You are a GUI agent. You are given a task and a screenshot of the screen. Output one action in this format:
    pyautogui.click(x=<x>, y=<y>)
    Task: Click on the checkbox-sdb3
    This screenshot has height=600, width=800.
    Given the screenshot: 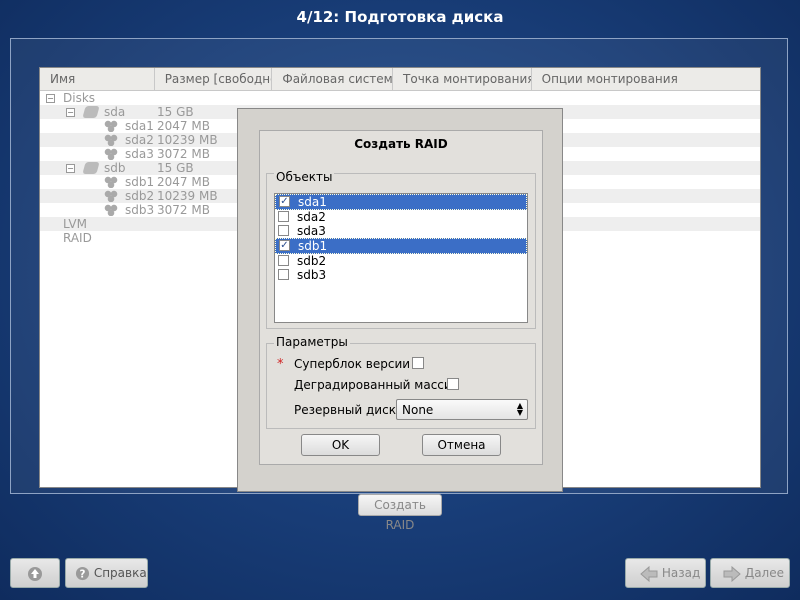 What is the action you would take?
    pyautogui.click(x=283, y=274)
    